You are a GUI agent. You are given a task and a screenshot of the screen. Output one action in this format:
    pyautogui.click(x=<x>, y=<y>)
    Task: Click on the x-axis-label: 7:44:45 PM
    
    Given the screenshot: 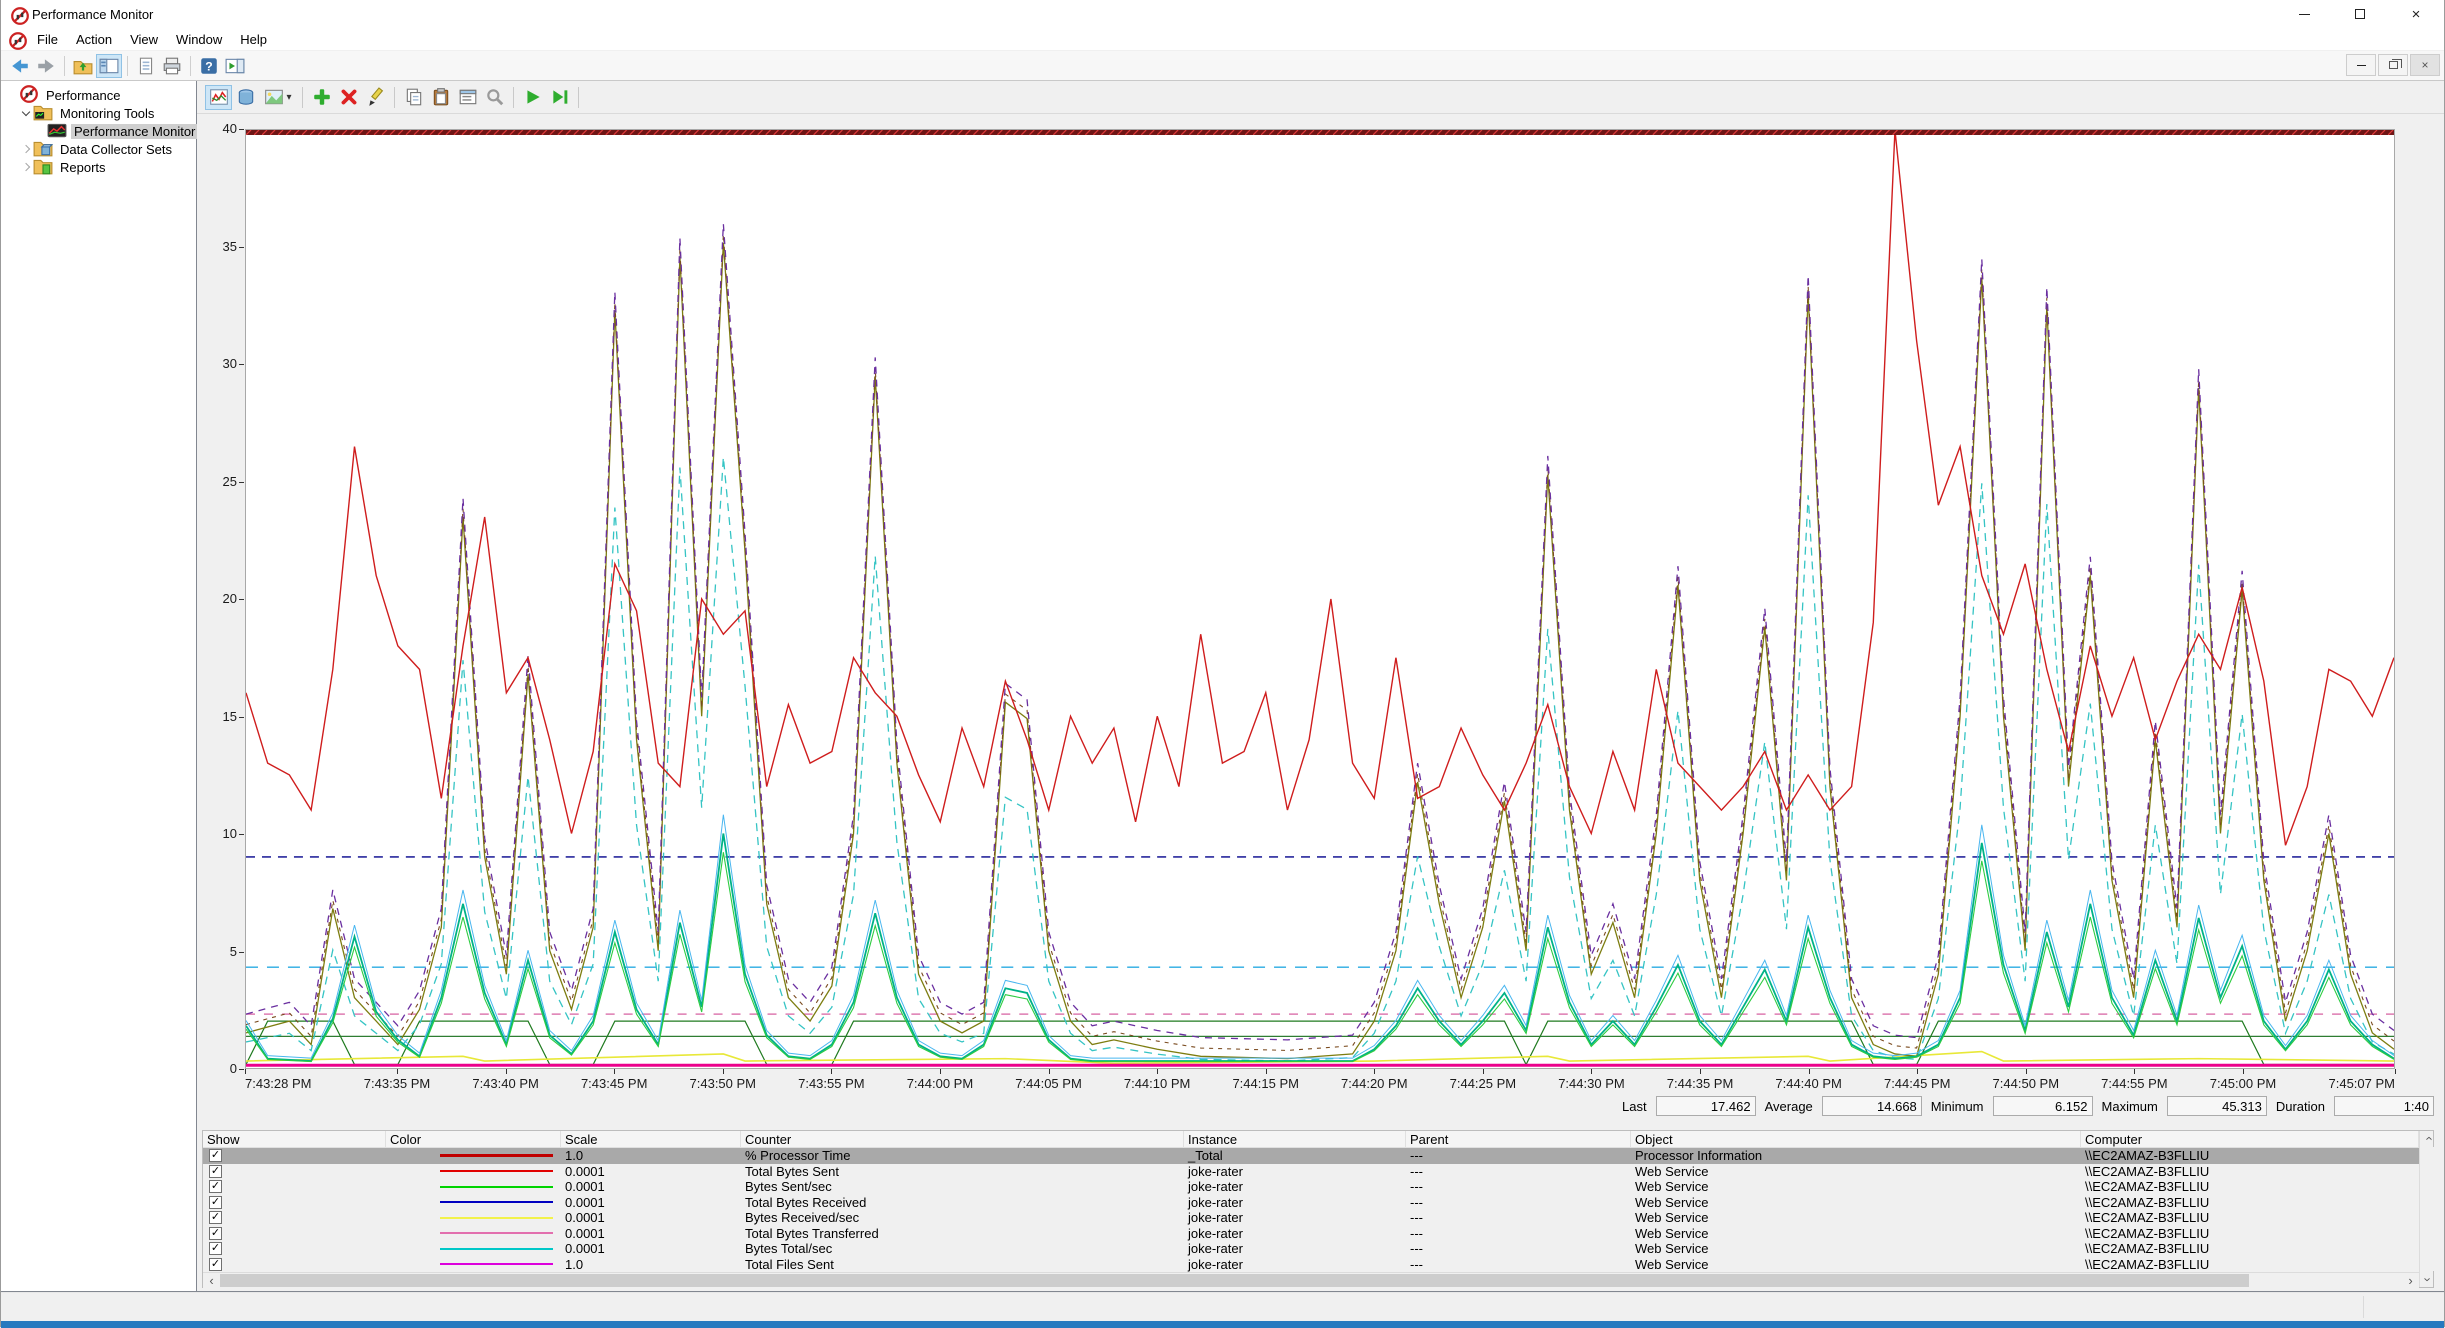 What is the action you would take?
    pyautogui.click(x=1917, y=1083)
    